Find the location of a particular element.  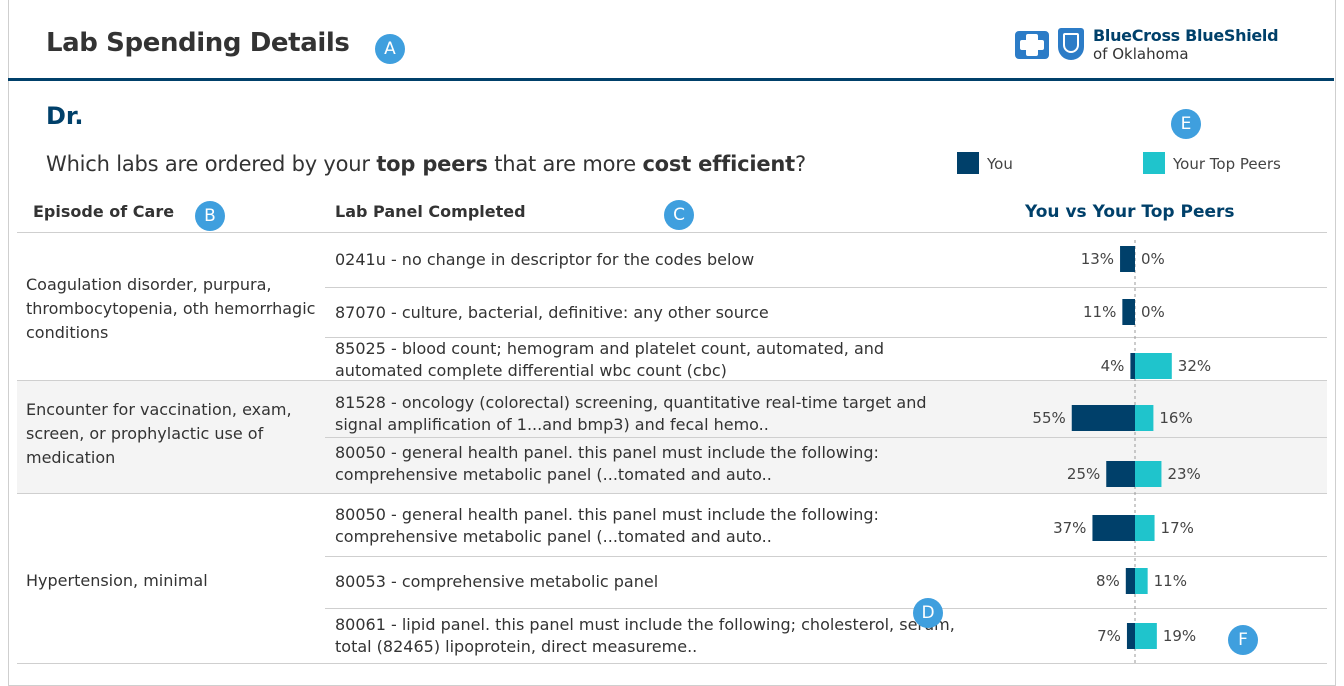

question-part3: ? is located at coordinates (800, 164).